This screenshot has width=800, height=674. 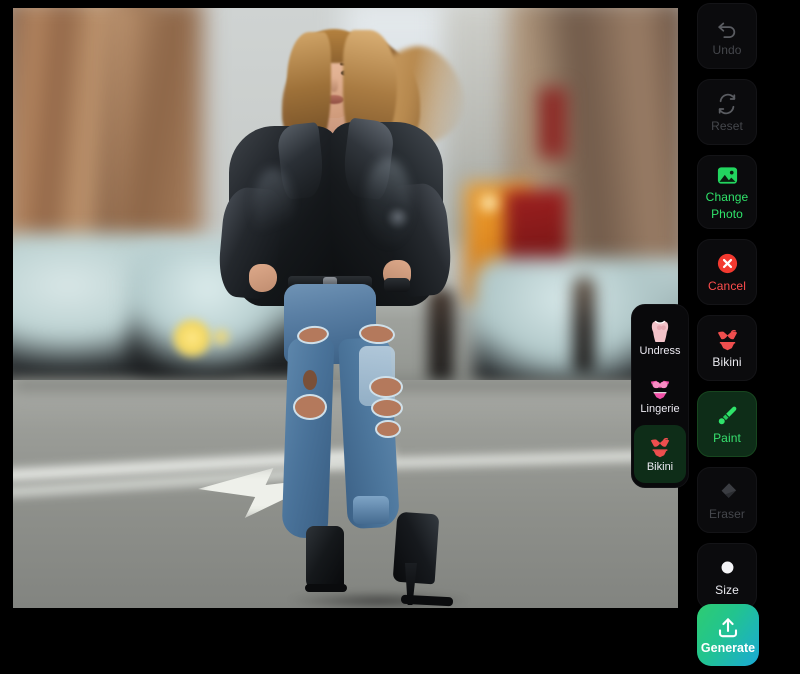 What do you see at coordinates (727, 437) in the screenshot?
I see `paint-label: Paint` at bounding box center [727, 437].